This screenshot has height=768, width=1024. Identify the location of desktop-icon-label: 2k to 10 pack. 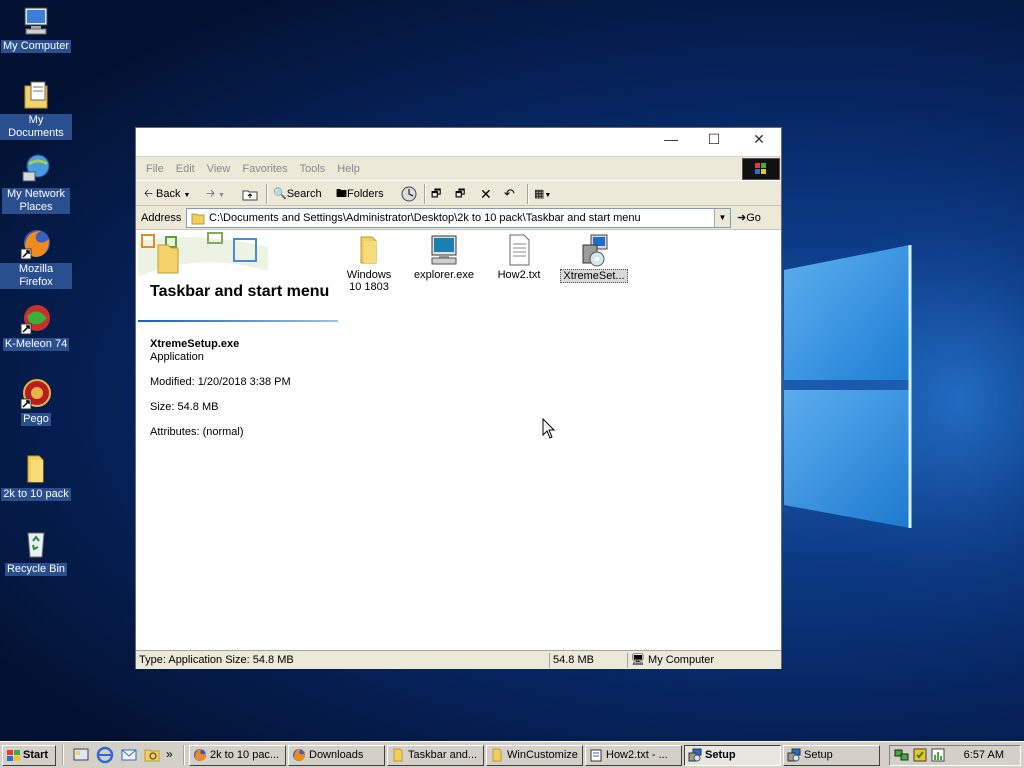
(36, 494).